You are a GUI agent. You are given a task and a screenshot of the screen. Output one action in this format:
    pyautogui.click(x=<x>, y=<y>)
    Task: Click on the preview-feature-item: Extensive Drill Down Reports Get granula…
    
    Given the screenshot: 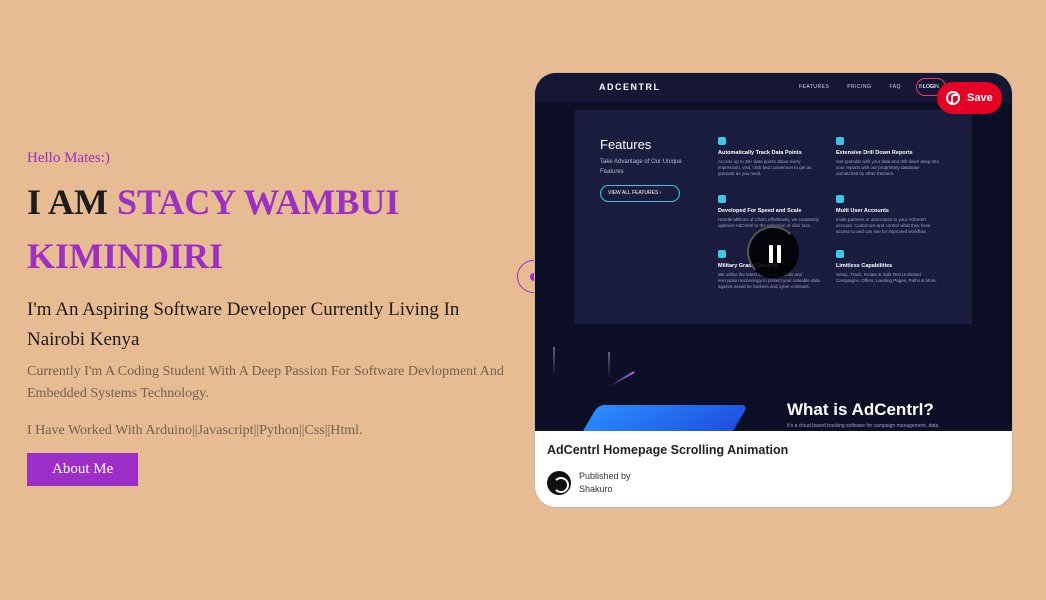 What is the action you would take?
    pyautogui.click(x=888, y=157)
    